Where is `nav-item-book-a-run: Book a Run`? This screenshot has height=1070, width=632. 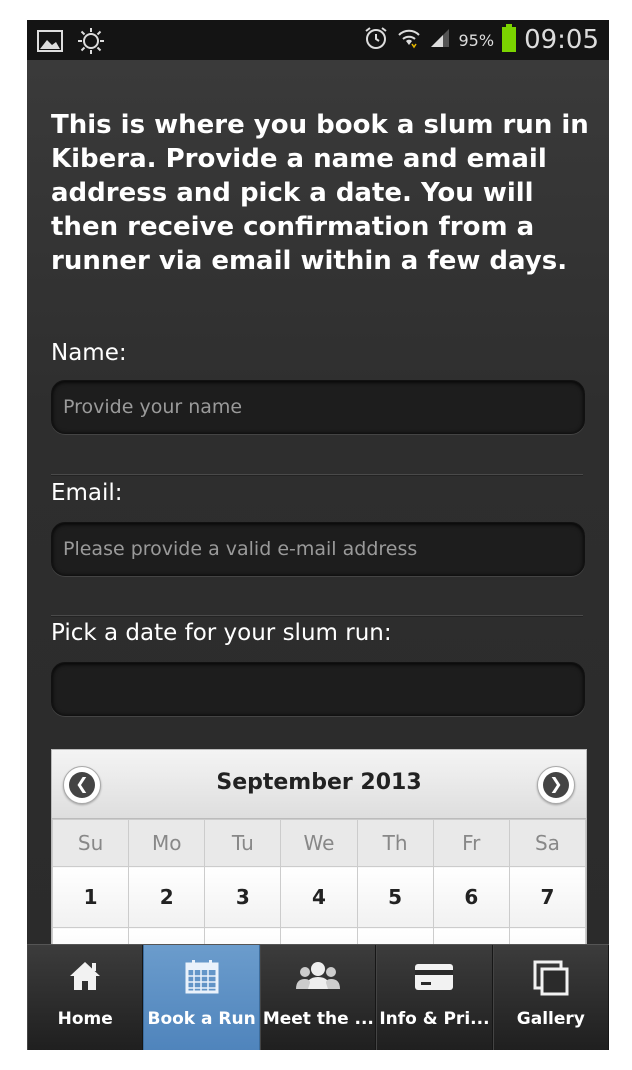 nav-item-book-a-run: Book a Run is located at coordinates (201, 997).